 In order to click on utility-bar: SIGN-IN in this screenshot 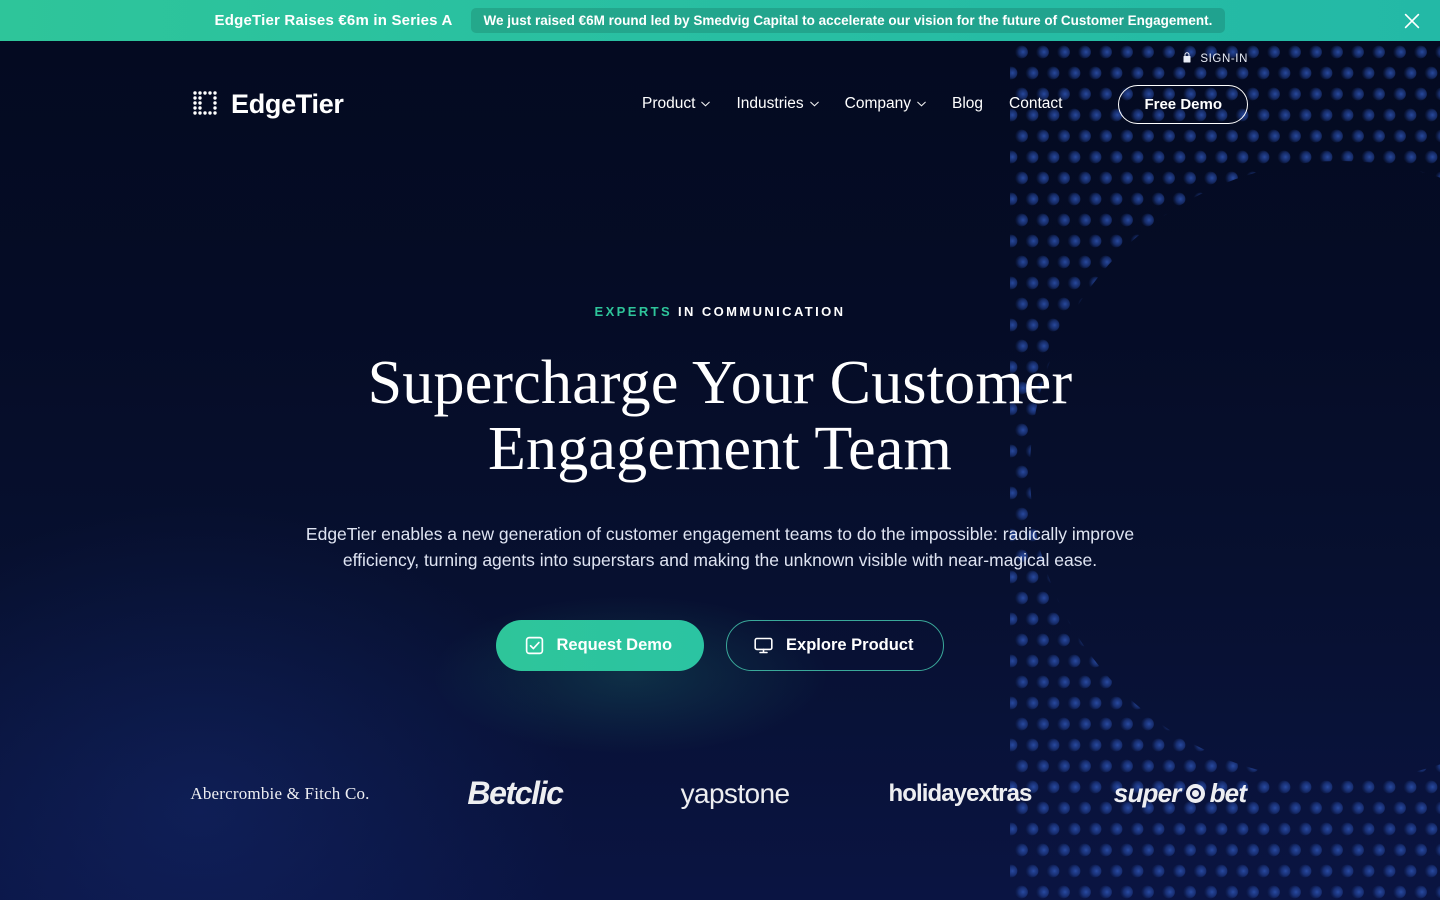, I will do `click(720, 54)`.